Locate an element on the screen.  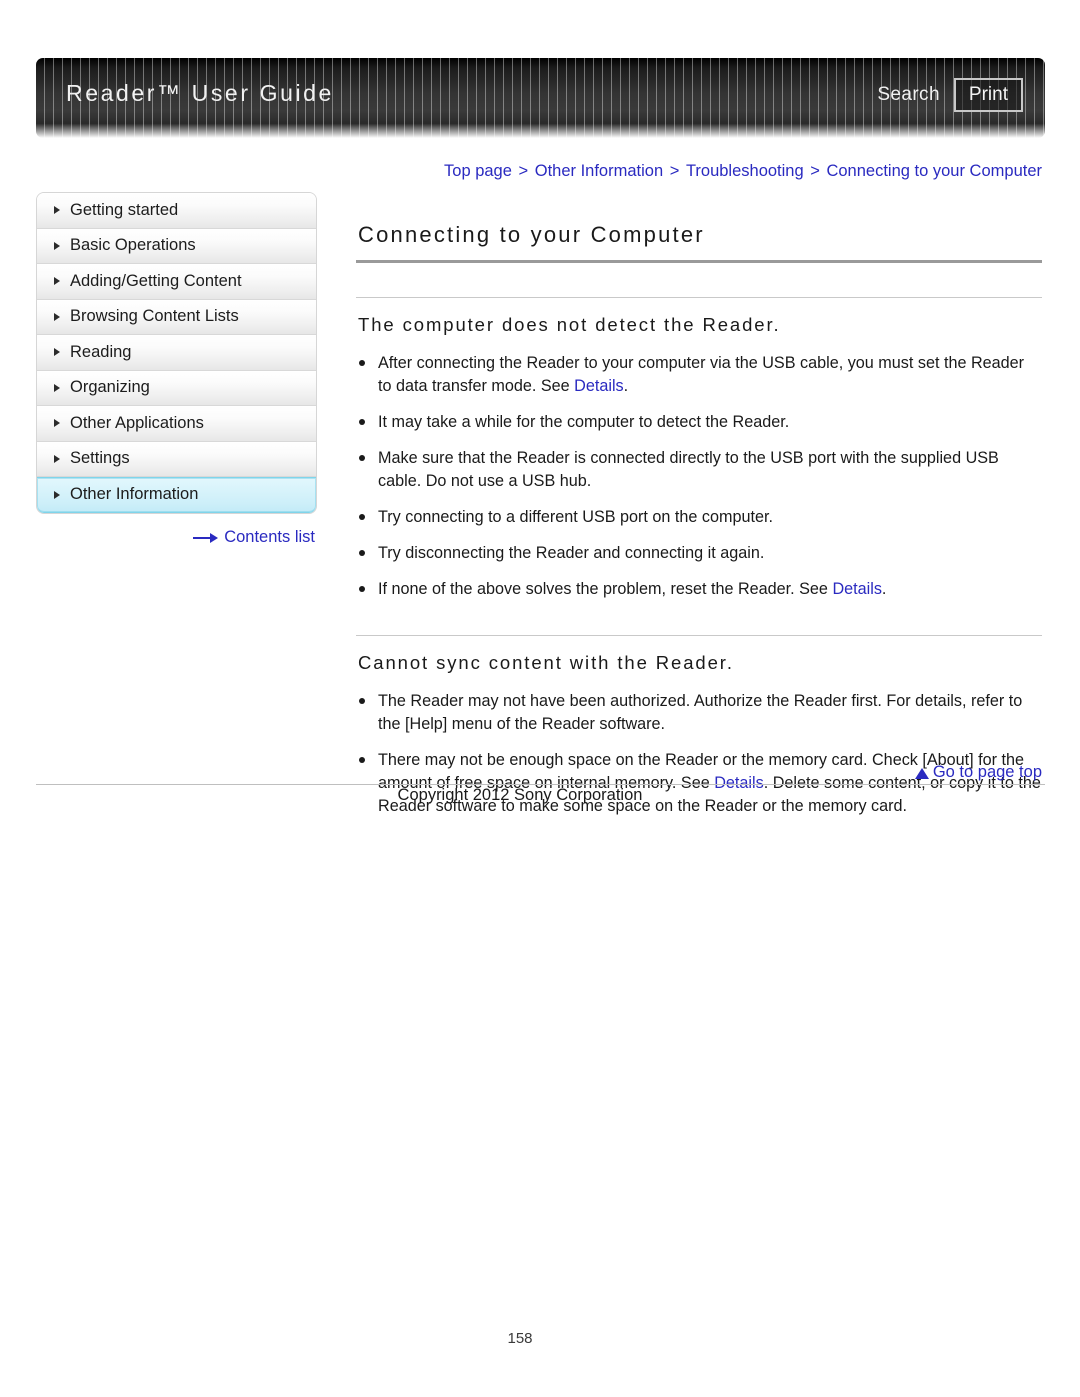
sidebar-item-getting-started: Getting started is located at coordinates (176, 211).